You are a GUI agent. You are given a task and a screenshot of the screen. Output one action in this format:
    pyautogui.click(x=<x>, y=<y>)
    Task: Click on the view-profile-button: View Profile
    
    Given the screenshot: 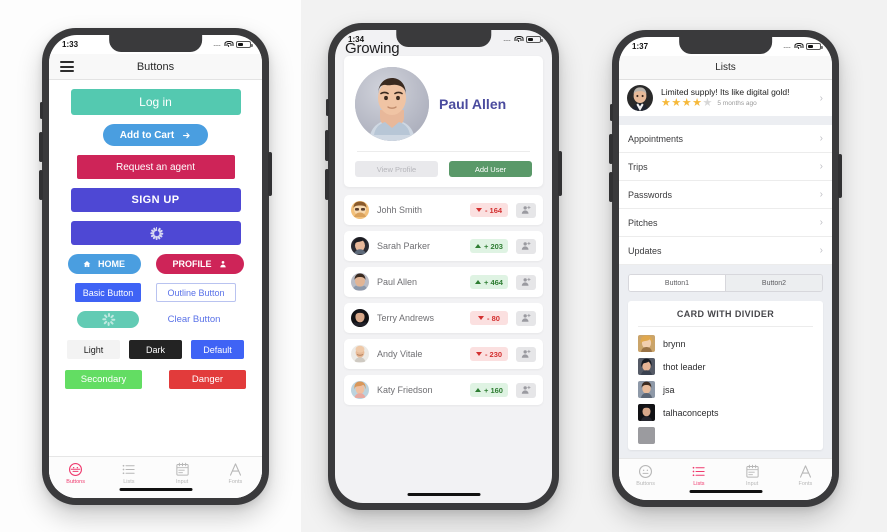 What is the action you would take?
    pyautogui.click(x=396, y=169)
    